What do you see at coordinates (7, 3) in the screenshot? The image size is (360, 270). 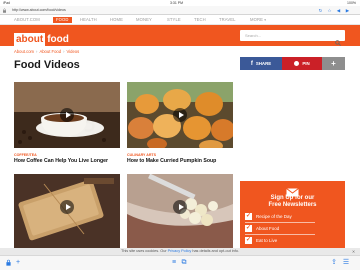 I see `carrier-label: iPad` at bounding box center [7, 3].